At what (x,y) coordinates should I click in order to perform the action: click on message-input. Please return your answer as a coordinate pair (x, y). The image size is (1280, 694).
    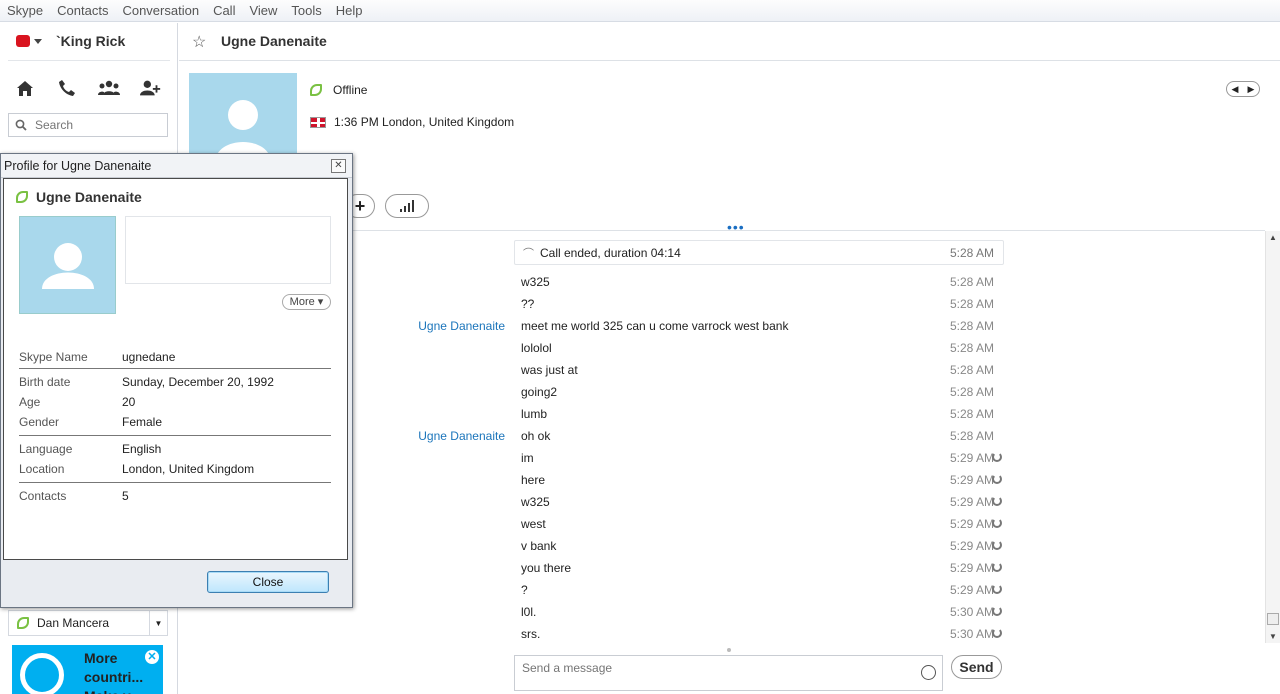
    Looking at the image, I should click on (705, 671).